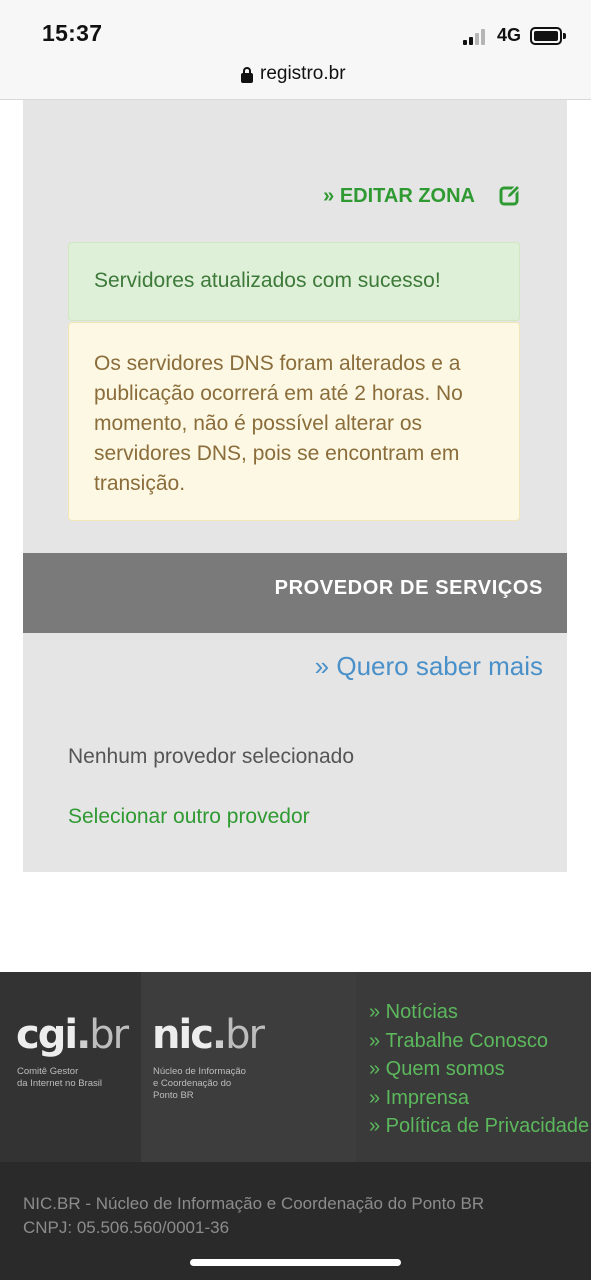 The width and height of the screenshot is (591, 1280). I want to click on cgi-subtitle-line-2: da Internet no Brasil, so click(60, 1083).